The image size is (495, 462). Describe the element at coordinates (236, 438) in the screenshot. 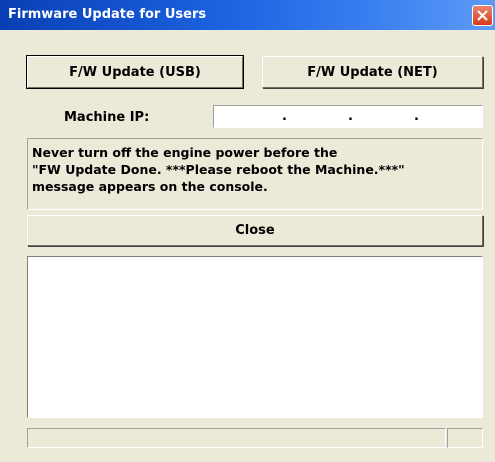

I see `status-bar-main` at that location.